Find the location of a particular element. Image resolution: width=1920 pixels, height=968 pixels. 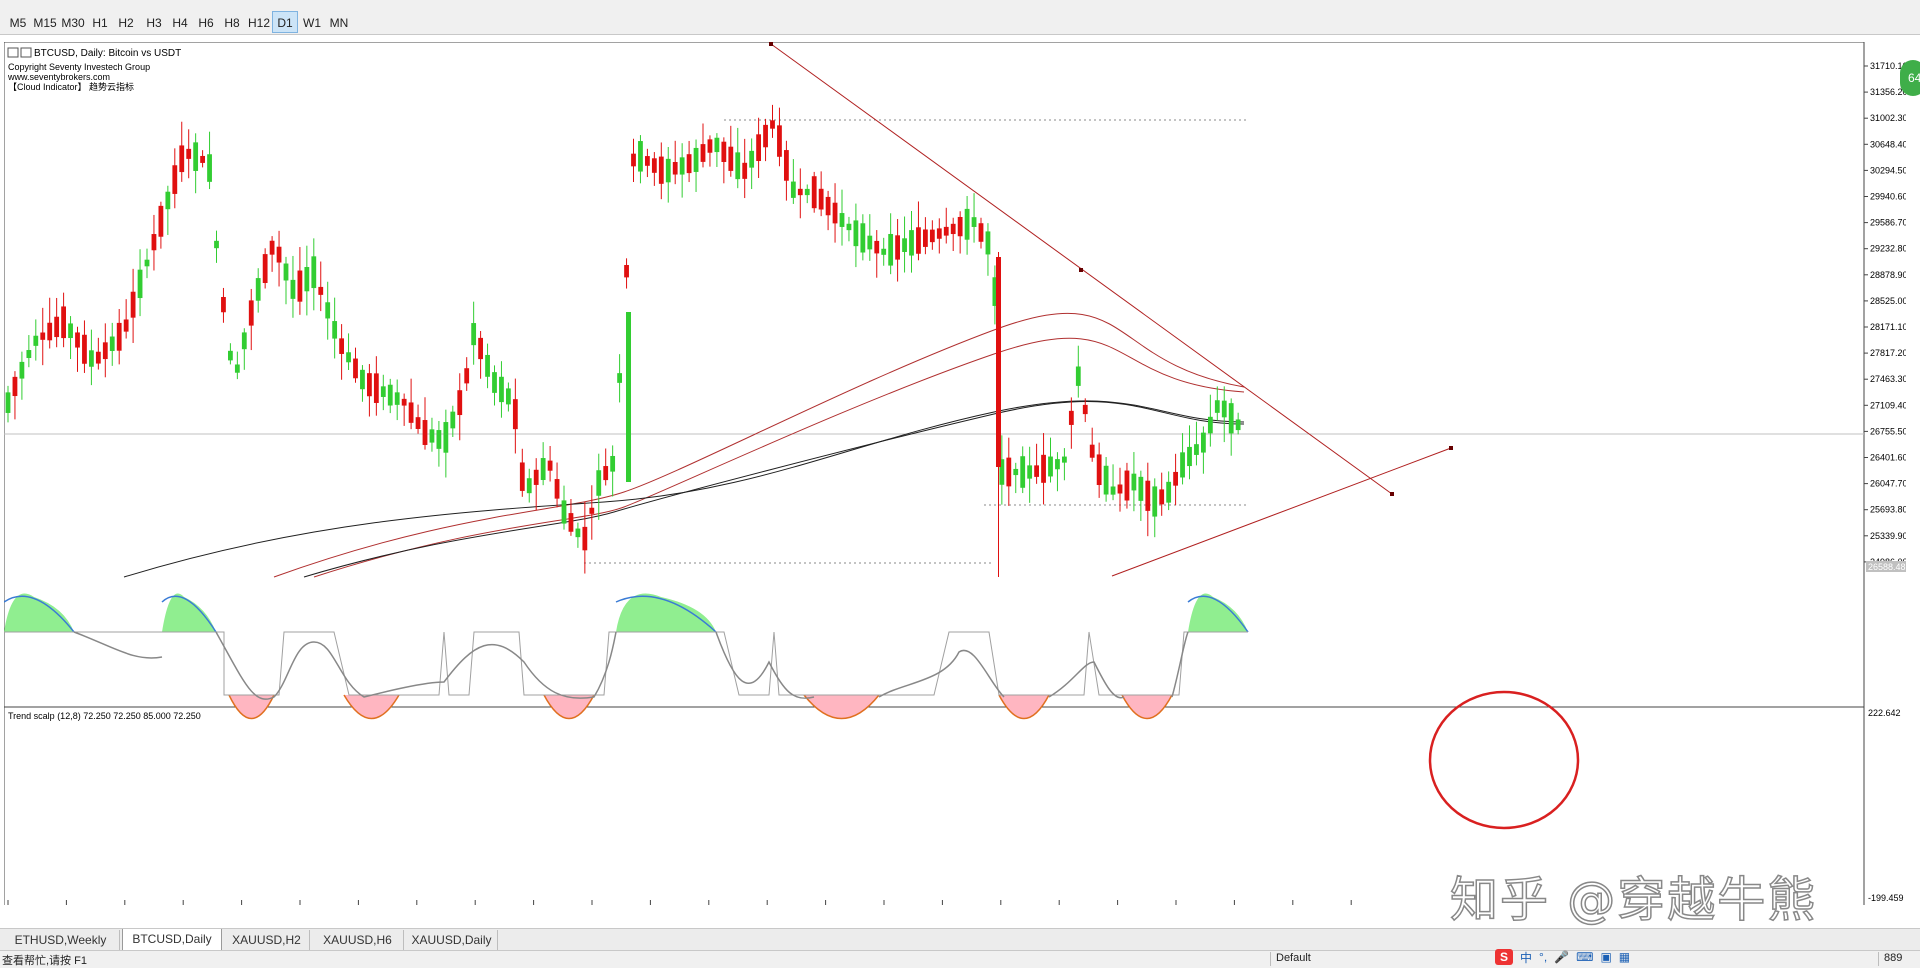

timeframe-h3: H3 is located at coordinates (154, 22).